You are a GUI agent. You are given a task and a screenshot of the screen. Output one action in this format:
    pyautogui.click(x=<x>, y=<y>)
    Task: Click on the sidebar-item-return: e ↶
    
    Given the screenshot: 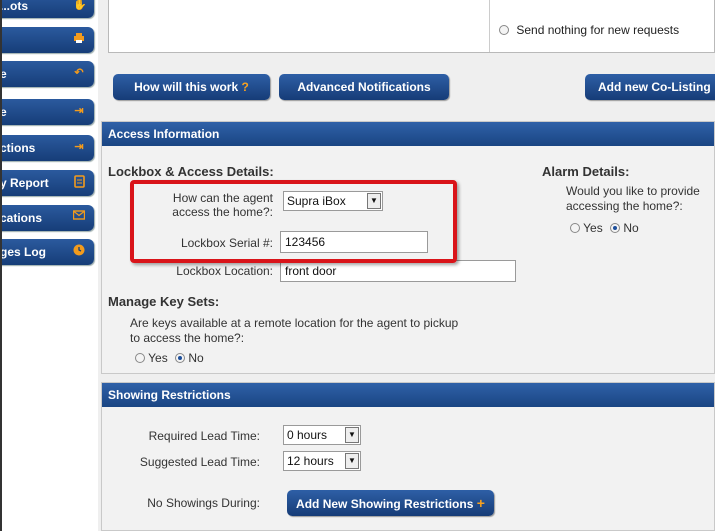 What is the action you would take?
    pyautogui.click(x=47, y=74)
    